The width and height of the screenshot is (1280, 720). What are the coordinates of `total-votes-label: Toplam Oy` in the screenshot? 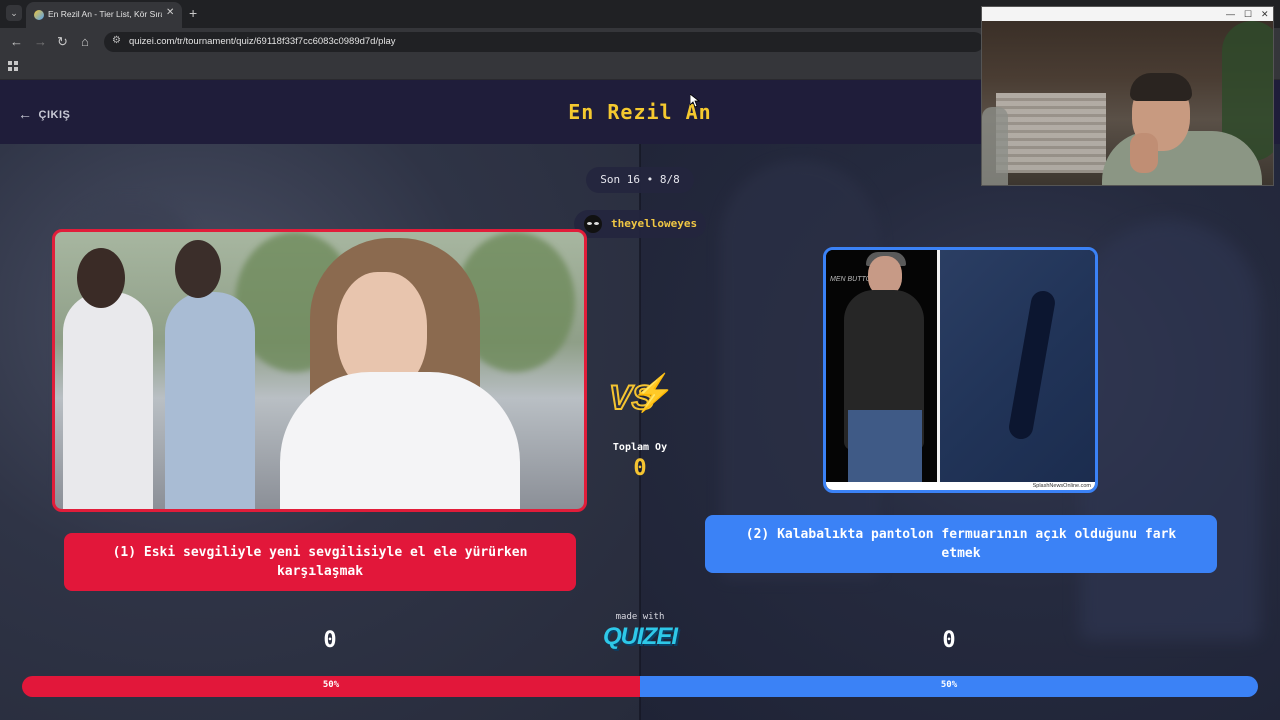 It's located at (640, 447).